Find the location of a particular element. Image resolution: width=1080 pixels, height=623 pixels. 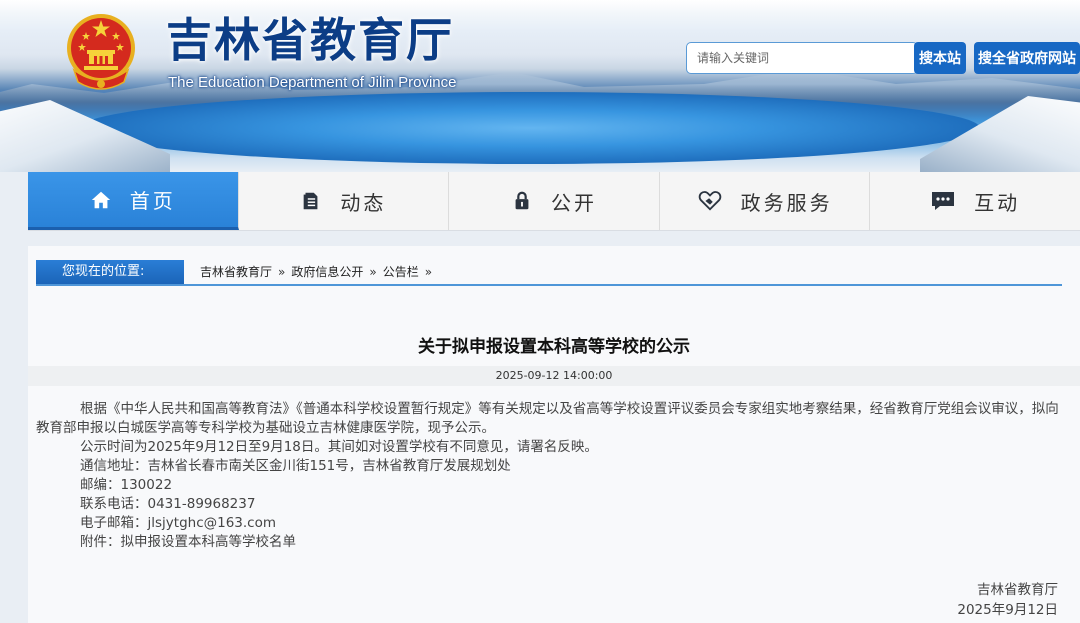

signature-date: 2025年9月12日 is located at coordinates (1007, 610).